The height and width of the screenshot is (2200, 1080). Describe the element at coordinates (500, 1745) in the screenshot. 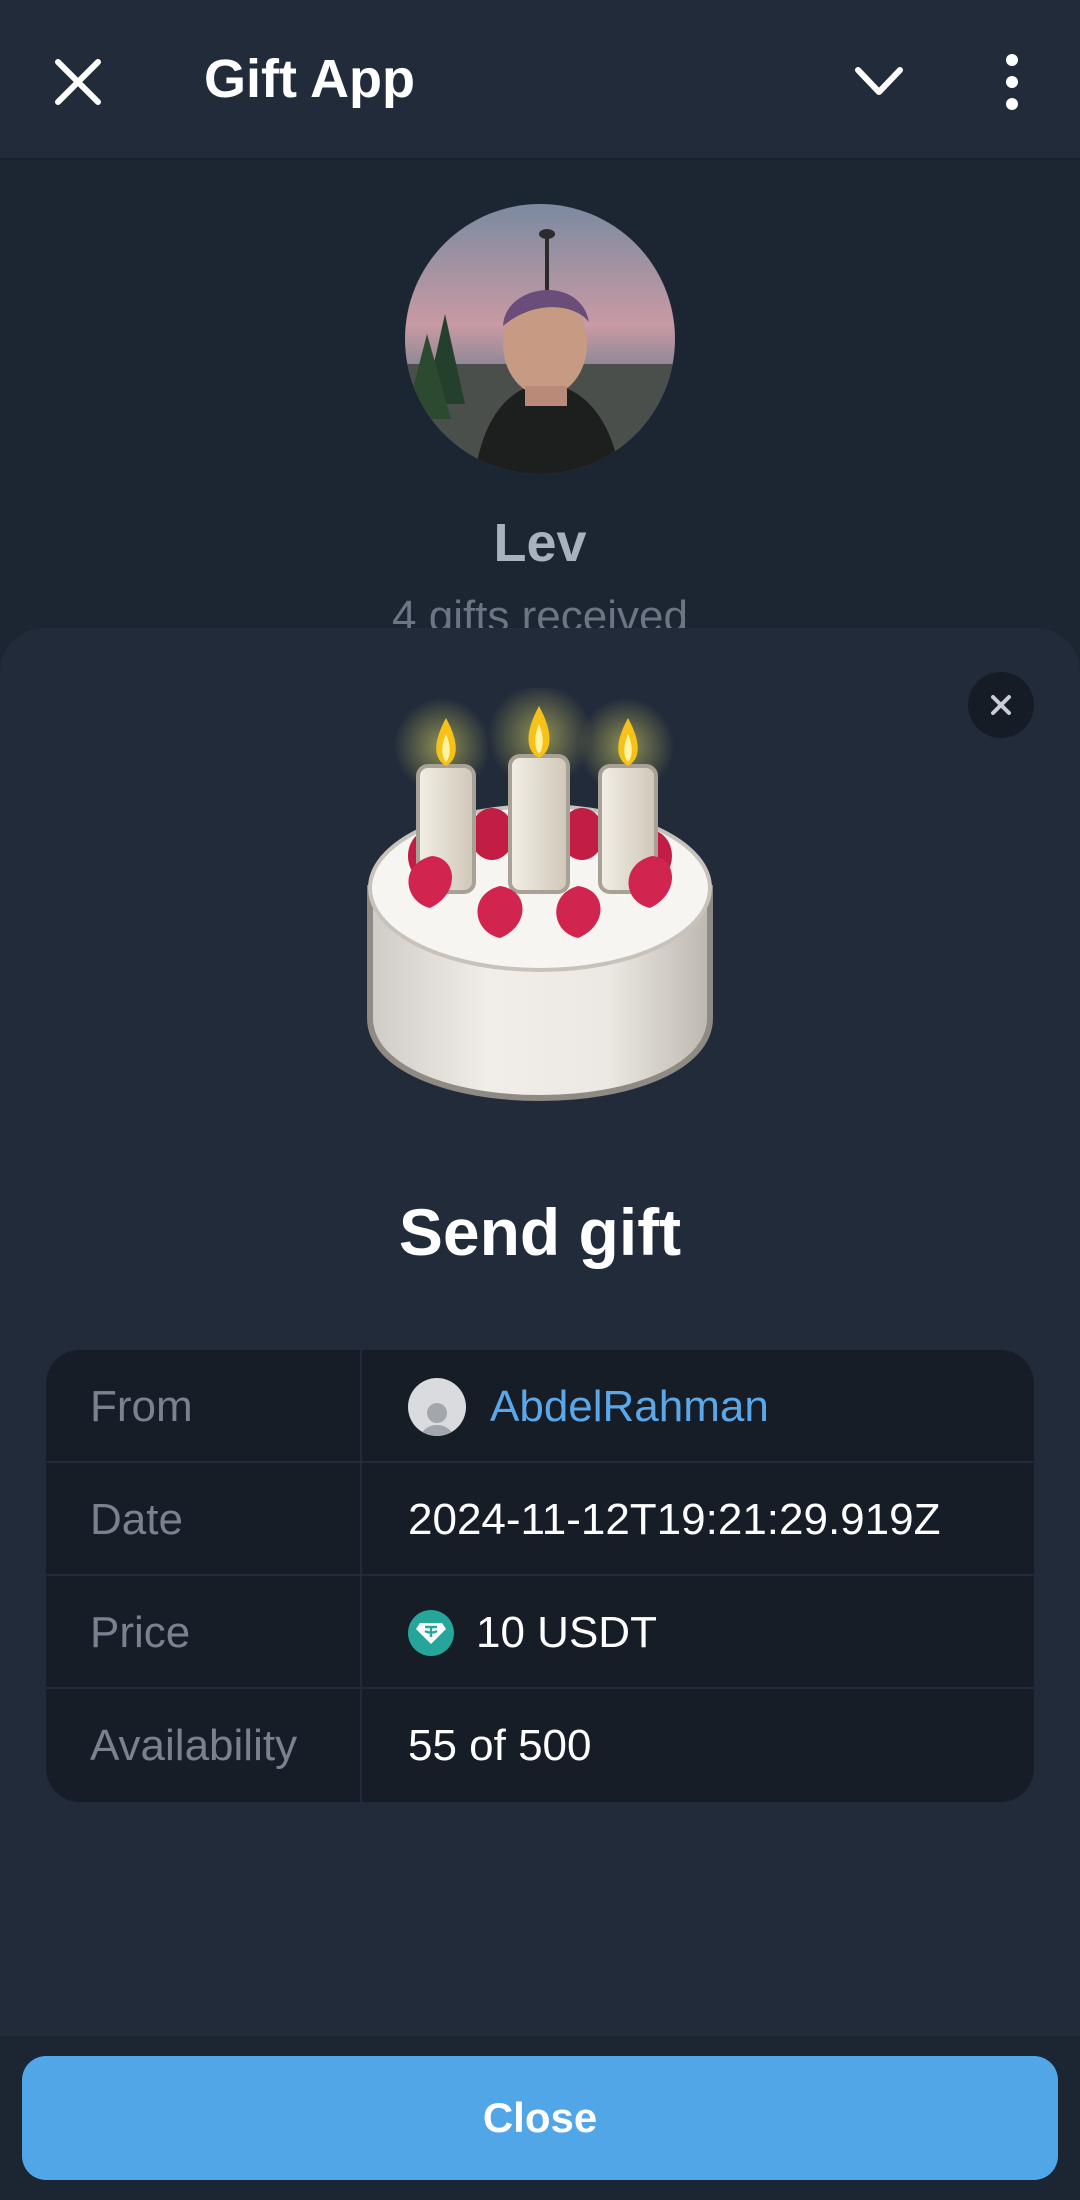

I see `row-value: 55 of 500` at that location.